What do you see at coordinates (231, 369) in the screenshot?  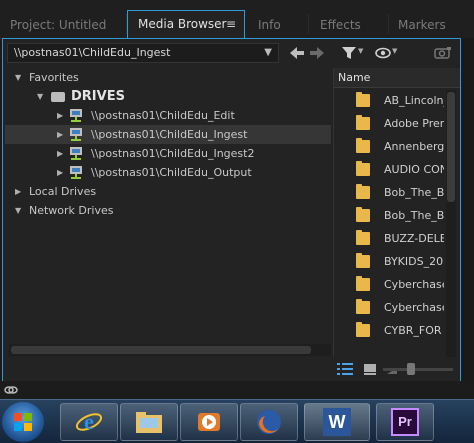 I see `panel-bottom-bar` at bounding box center [231, 369].